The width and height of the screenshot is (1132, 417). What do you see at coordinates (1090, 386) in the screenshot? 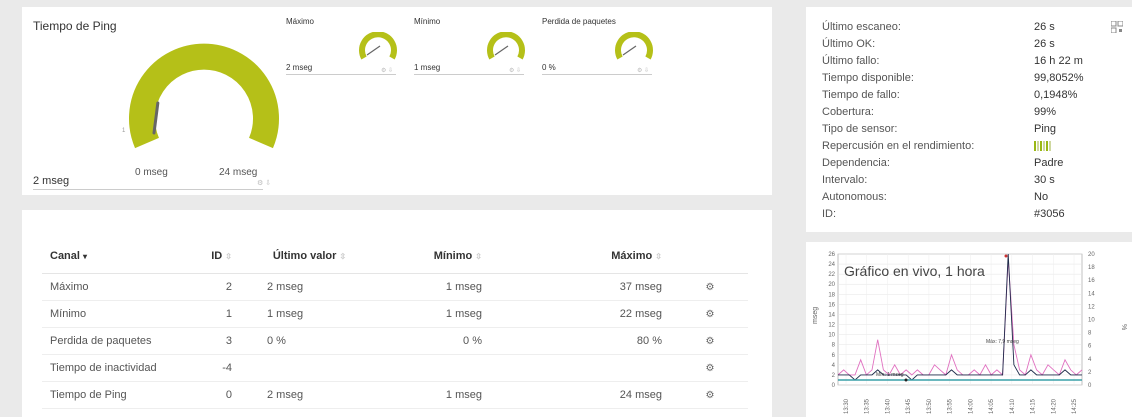
I see `y2-tick-label: 0` at bounding box center [1090, 386].